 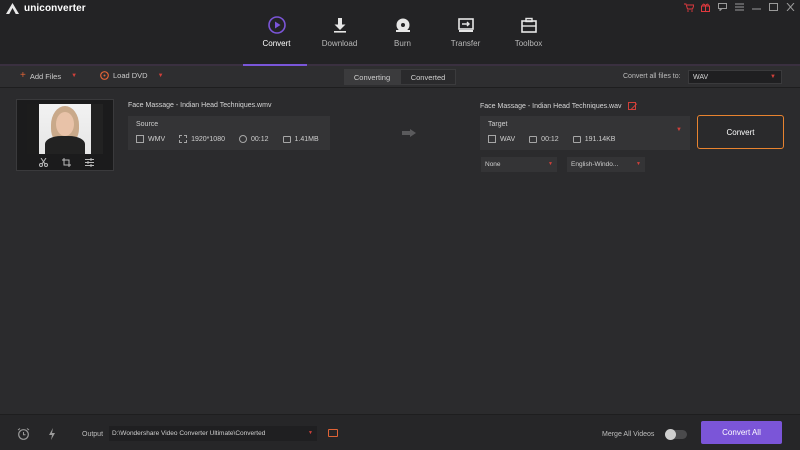 I want to click on tab-download: Download, so click(x=339, y=41).